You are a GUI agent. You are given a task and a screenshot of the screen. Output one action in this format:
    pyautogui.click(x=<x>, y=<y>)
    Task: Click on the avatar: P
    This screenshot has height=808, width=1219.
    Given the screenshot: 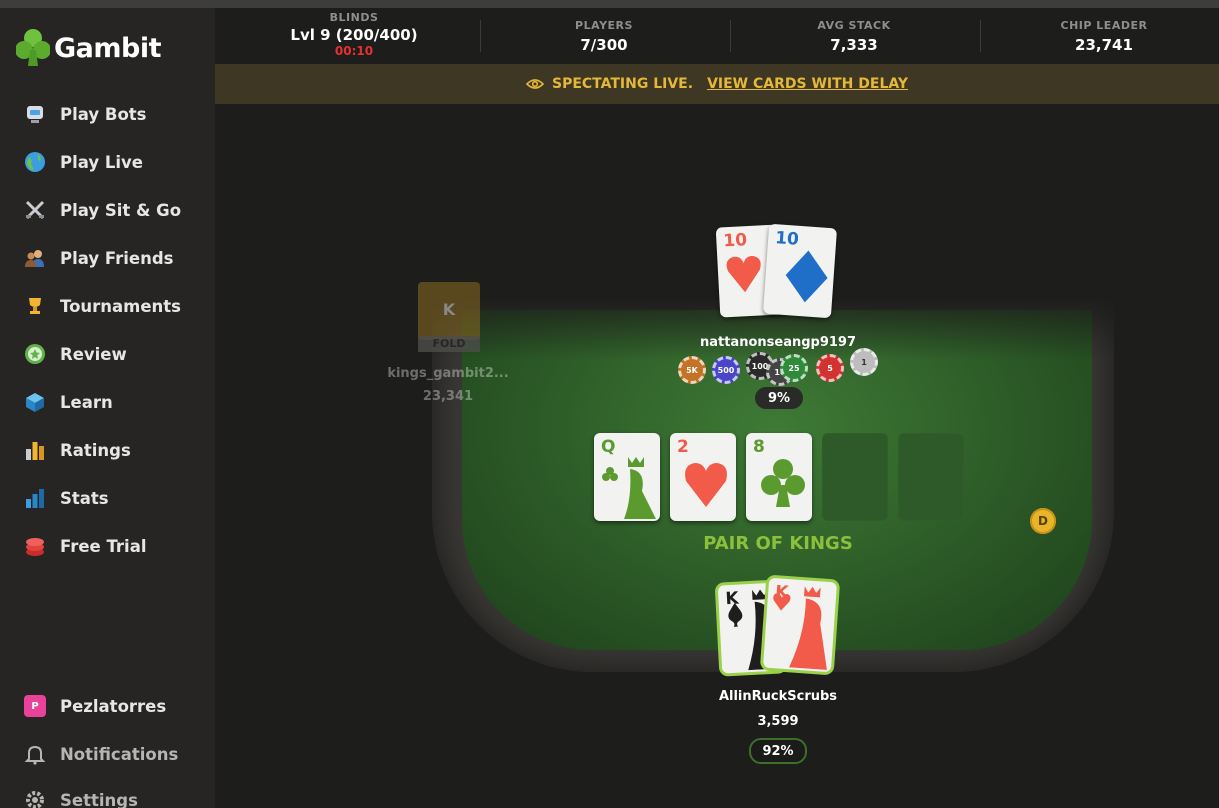 What is the action you would take?
    pyautogui.click(x=35, y=706)
    